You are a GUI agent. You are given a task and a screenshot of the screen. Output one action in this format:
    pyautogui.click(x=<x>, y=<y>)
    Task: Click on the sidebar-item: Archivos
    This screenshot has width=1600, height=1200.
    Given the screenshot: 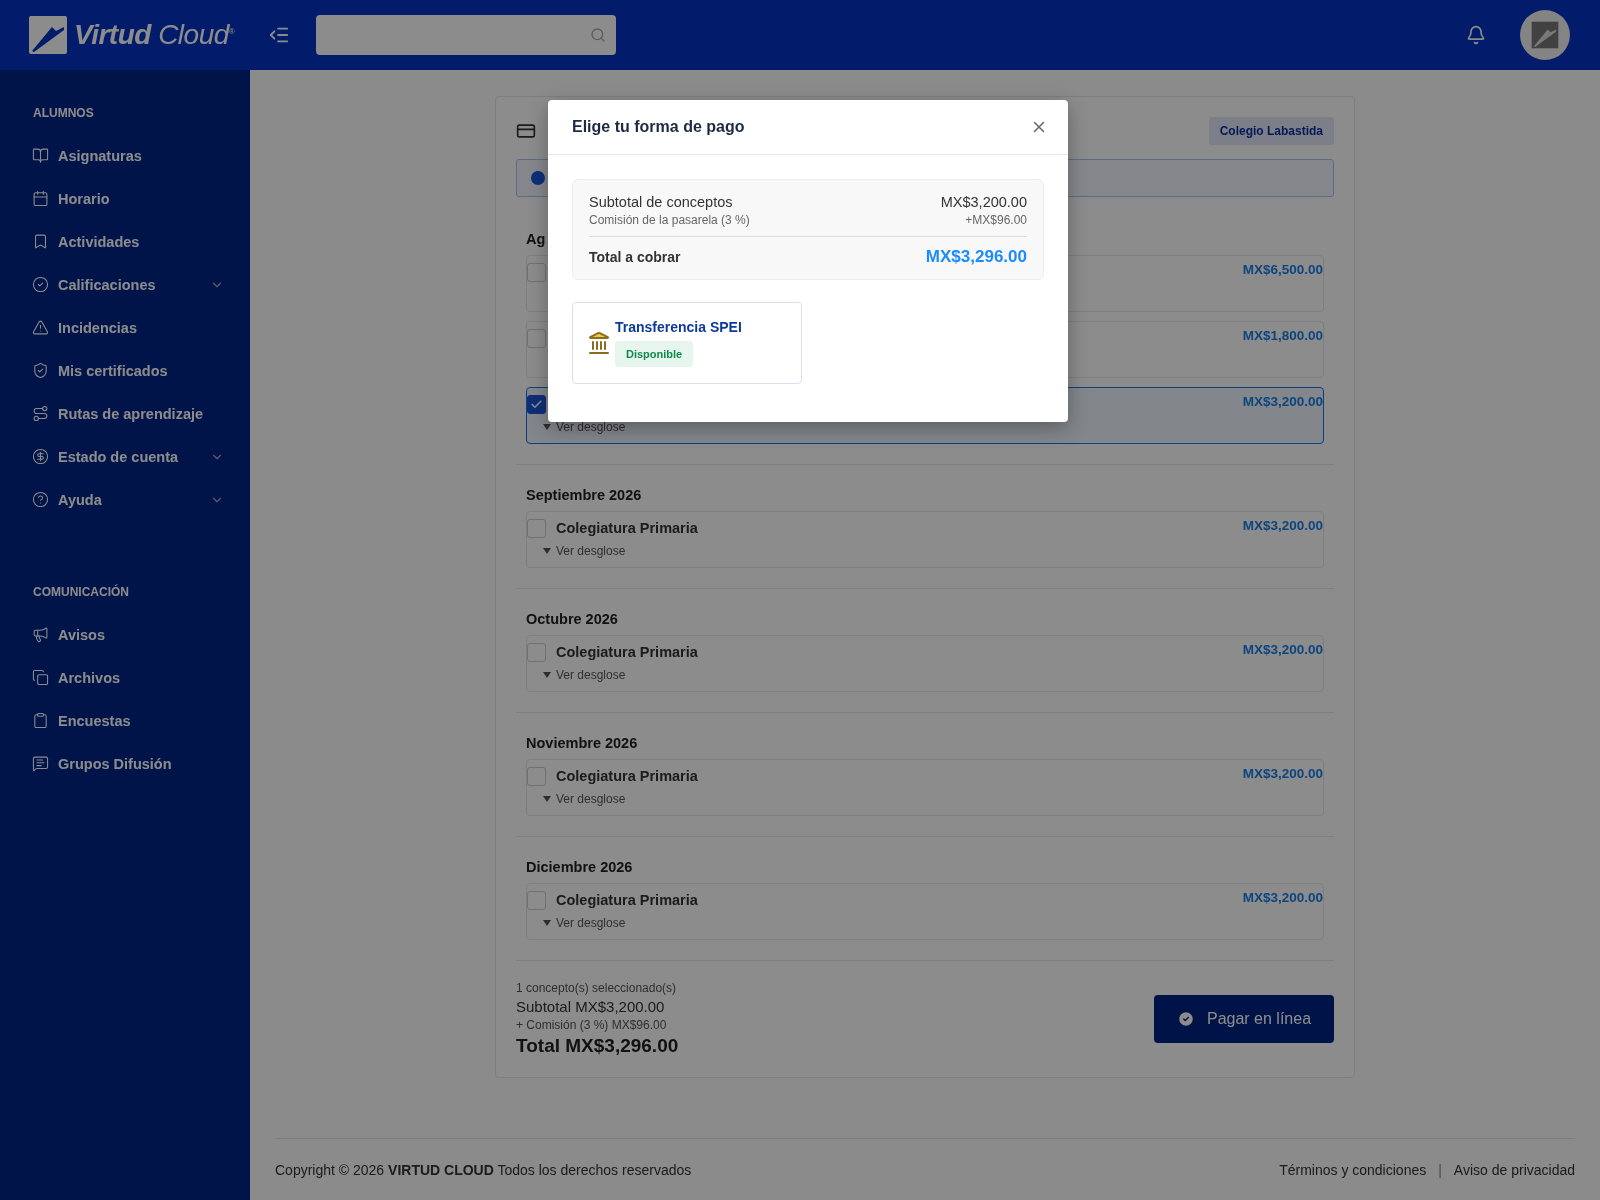 What is the action you would take?
    pyautogui.click(x=141, y=677)
    